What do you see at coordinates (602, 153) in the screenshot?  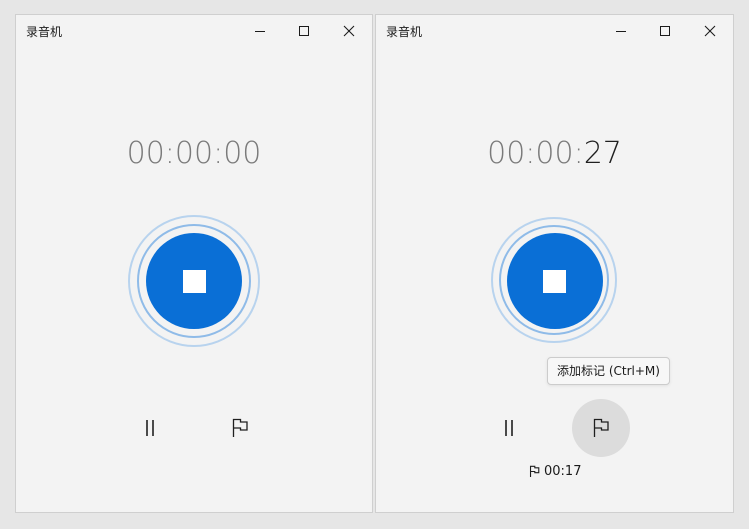 I see `elapsed-time-active: 27` at bounding box center [602, 153].